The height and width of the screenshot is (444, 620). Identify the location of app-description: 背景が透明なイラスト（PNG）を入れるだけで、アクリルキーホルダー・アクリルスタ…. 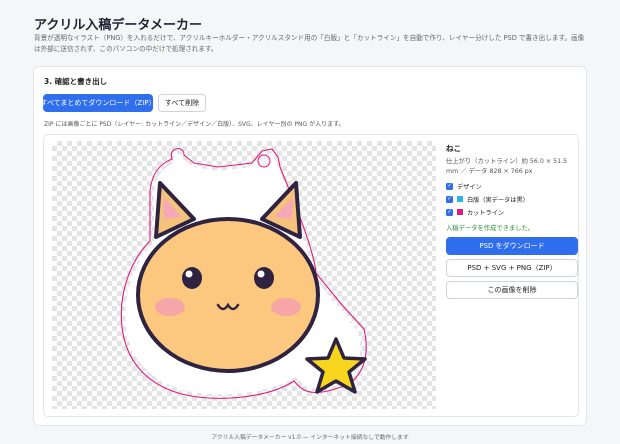
(309, 43).